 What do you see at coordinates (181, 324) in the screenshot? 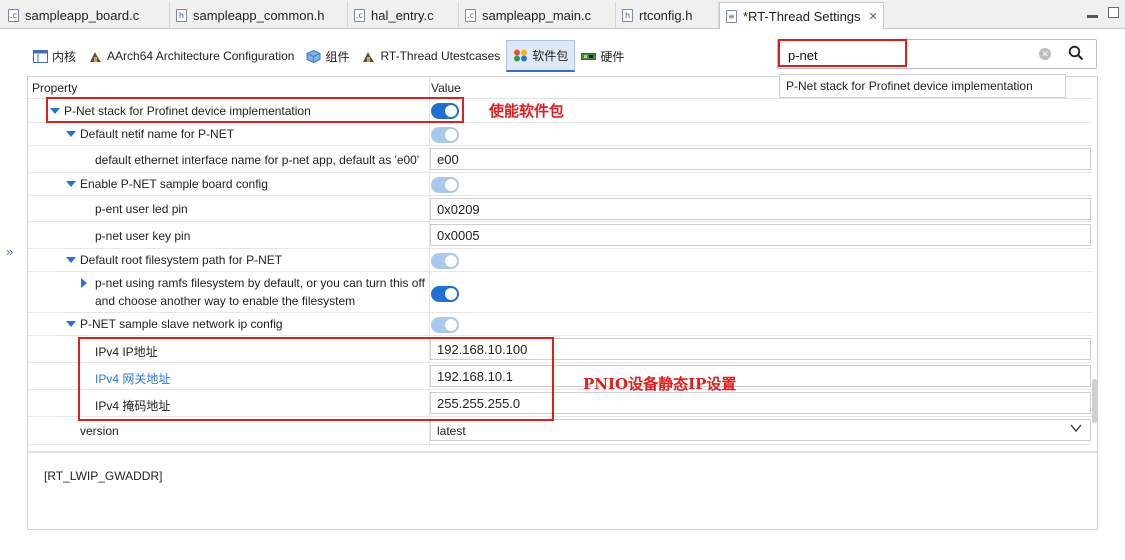
I see `property-label: P-NET sample slave network ip config` at bounding box center [181, 324].